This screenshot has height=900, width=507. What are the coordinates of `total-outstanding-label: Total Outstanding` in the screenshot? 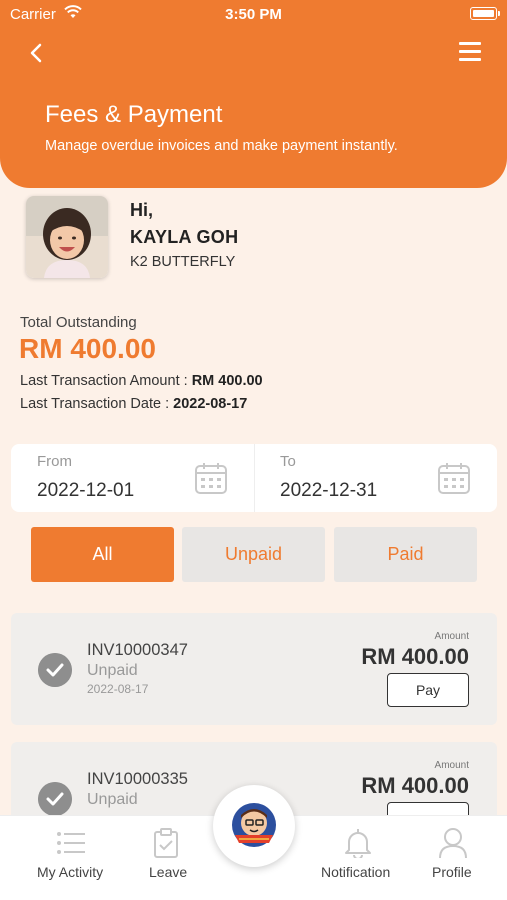 It's located at (78, 322).